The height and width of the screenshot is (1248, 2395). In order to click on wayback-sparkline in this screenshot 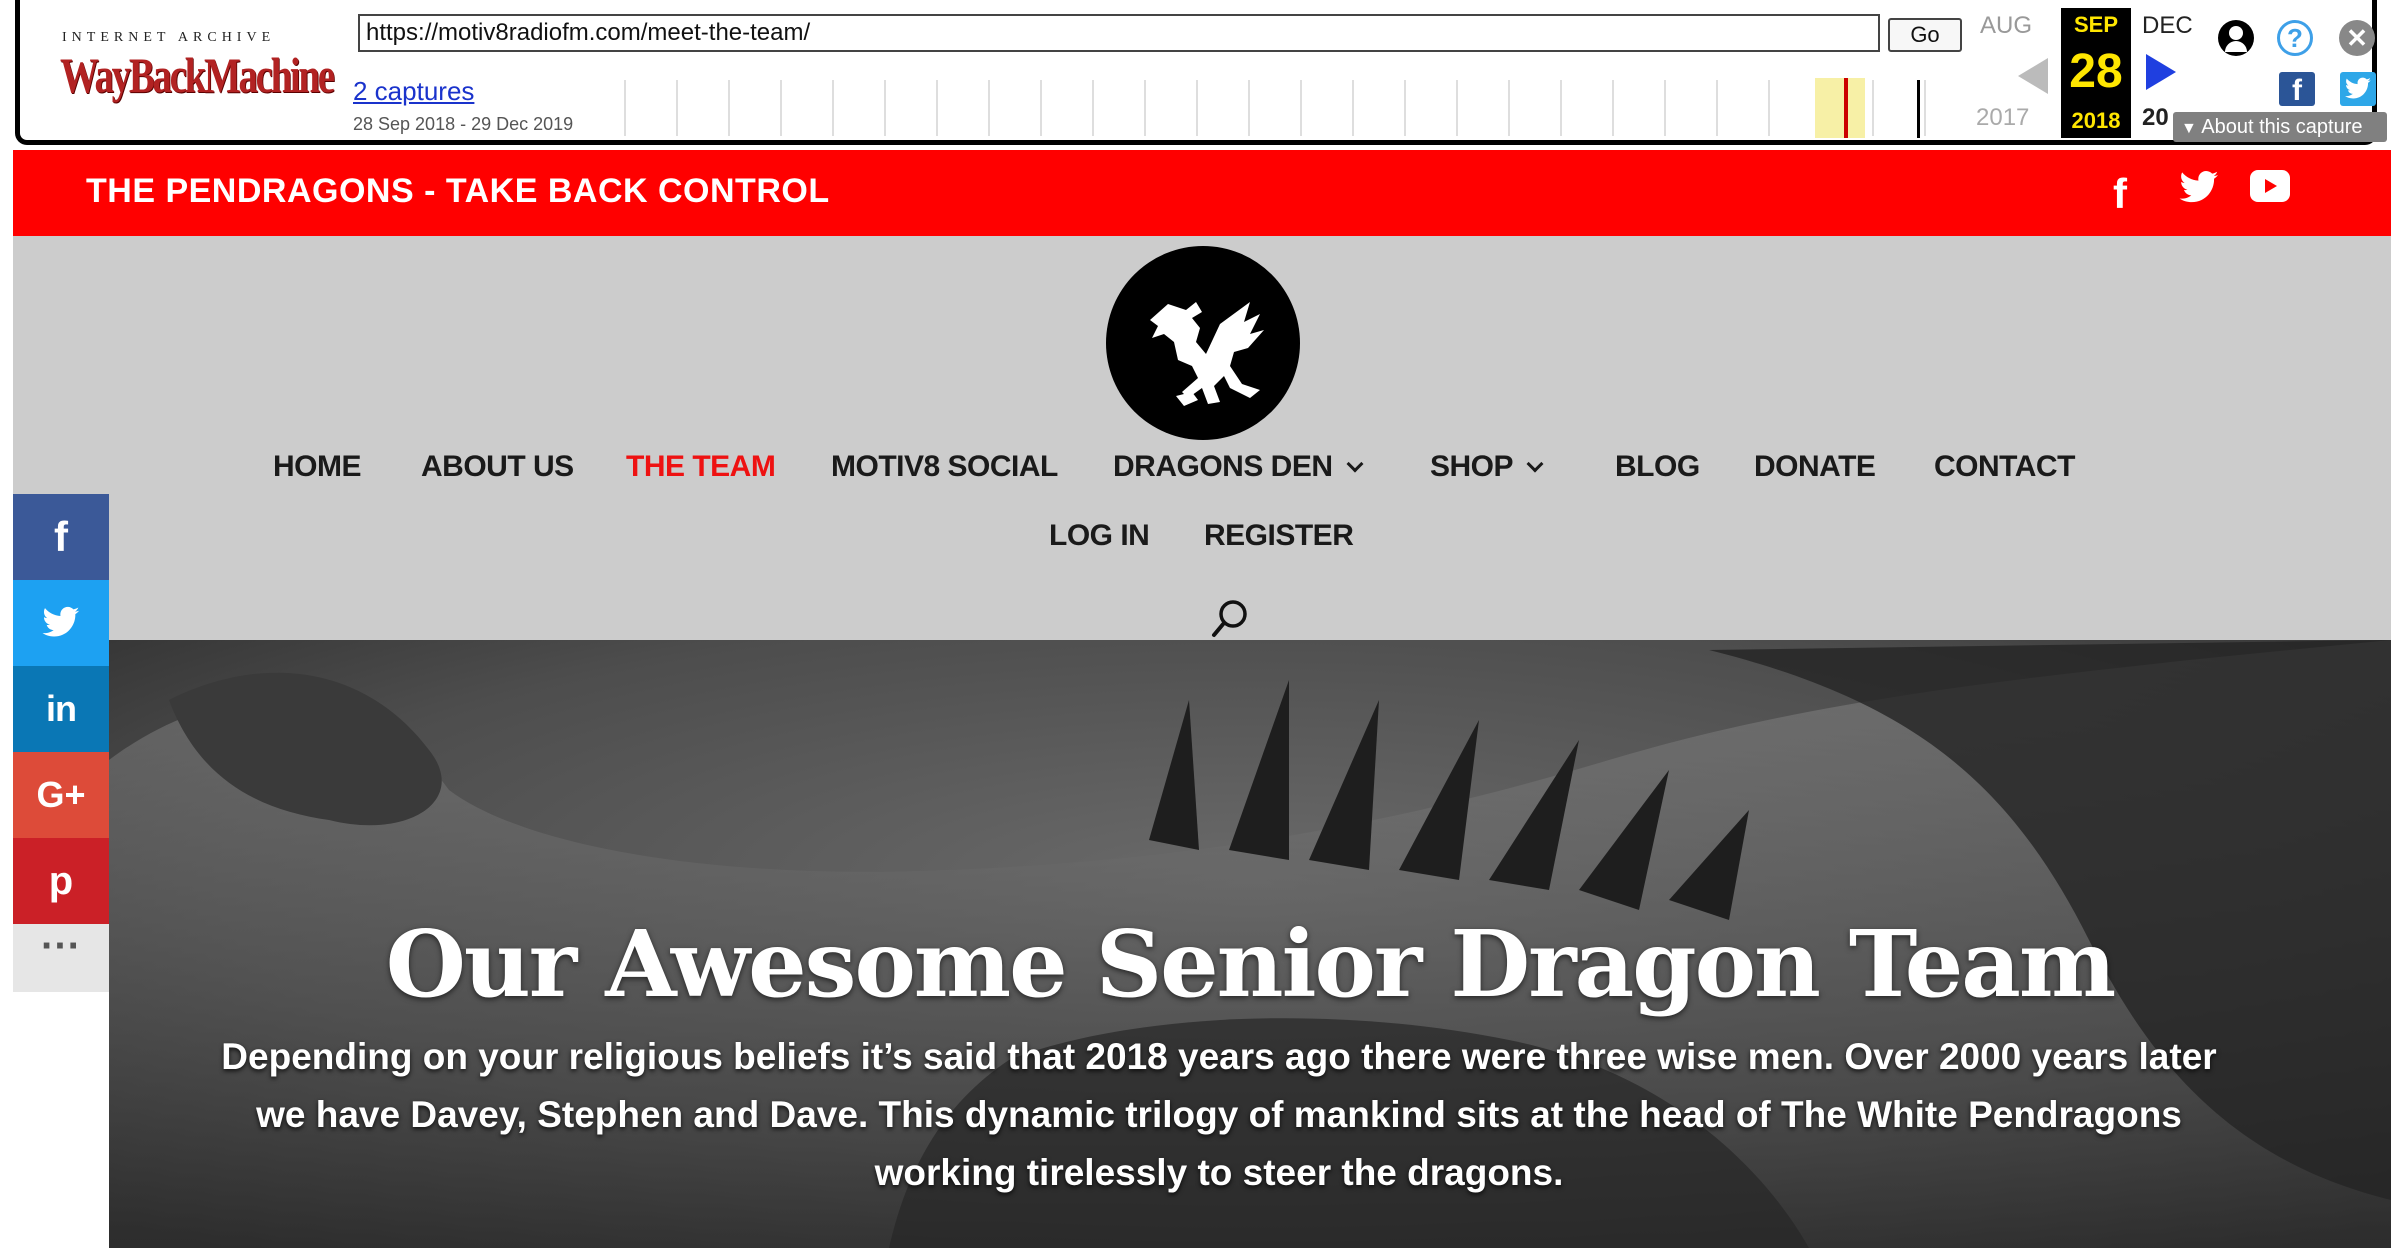, I will do `click(1294, 107)`.